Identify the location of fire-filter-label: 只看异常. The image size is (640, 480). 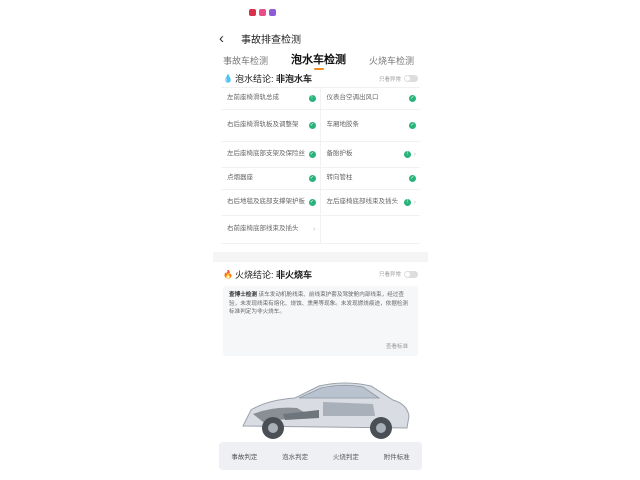
(389, 275).